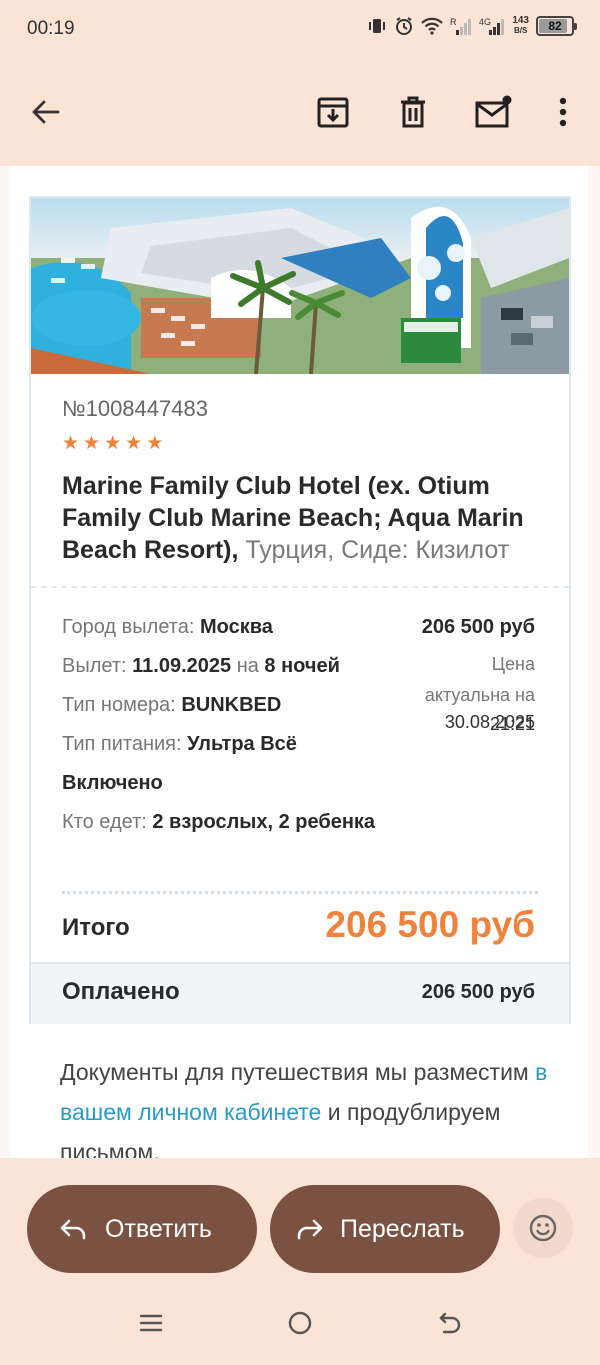 The image size is (600, 1365). Describe the element at coordinates (51, 28) in the screenshot. I see `status-time: 00:19` at that location.